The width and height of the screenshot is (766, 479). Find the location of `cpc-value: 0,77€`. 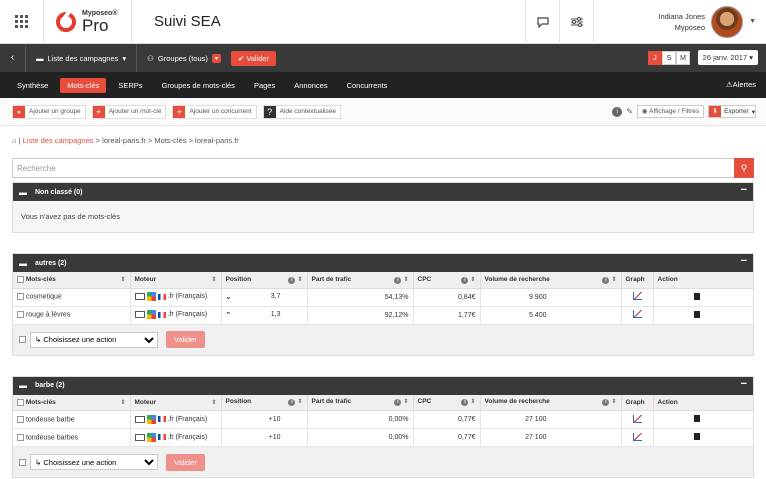

cpc-value: 0,77€ is located at coordinates (447, 419).